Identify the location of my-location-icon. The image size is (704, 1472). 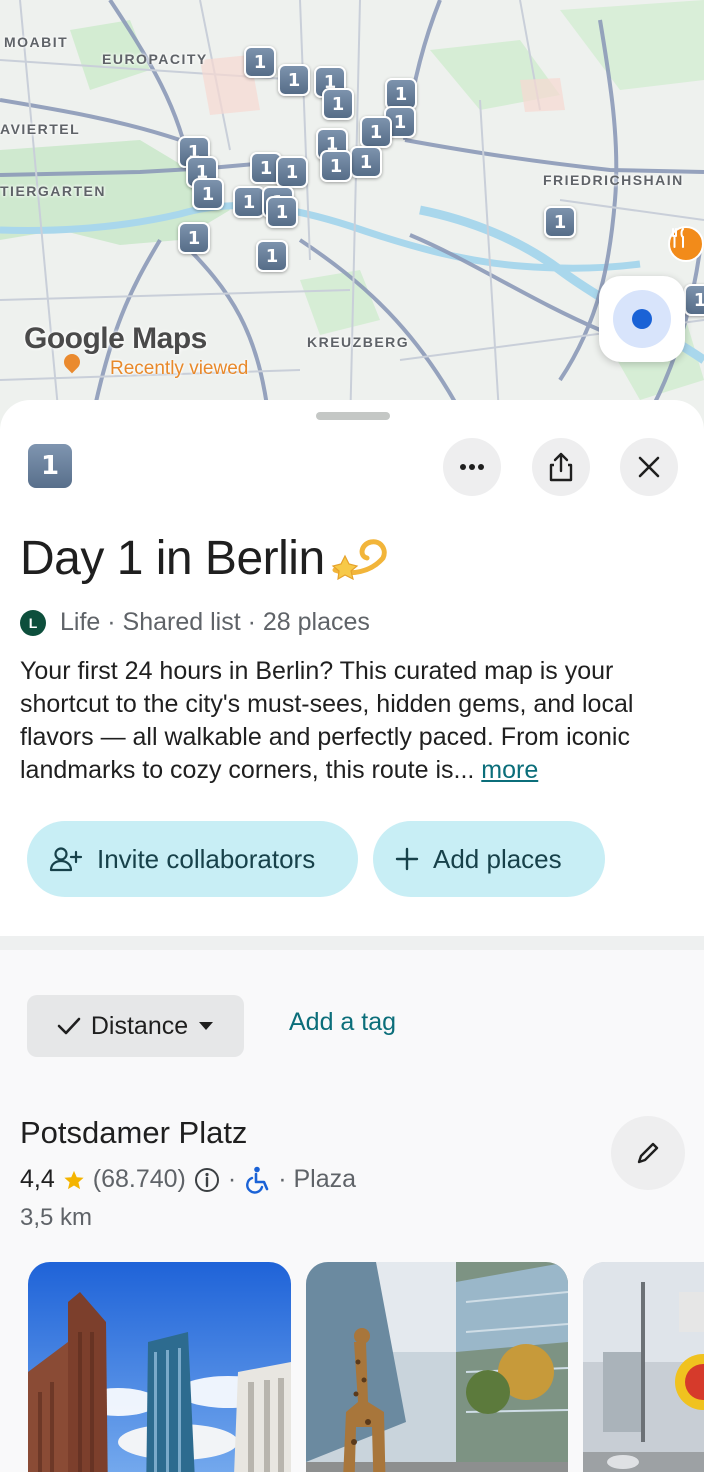
(642, 319).